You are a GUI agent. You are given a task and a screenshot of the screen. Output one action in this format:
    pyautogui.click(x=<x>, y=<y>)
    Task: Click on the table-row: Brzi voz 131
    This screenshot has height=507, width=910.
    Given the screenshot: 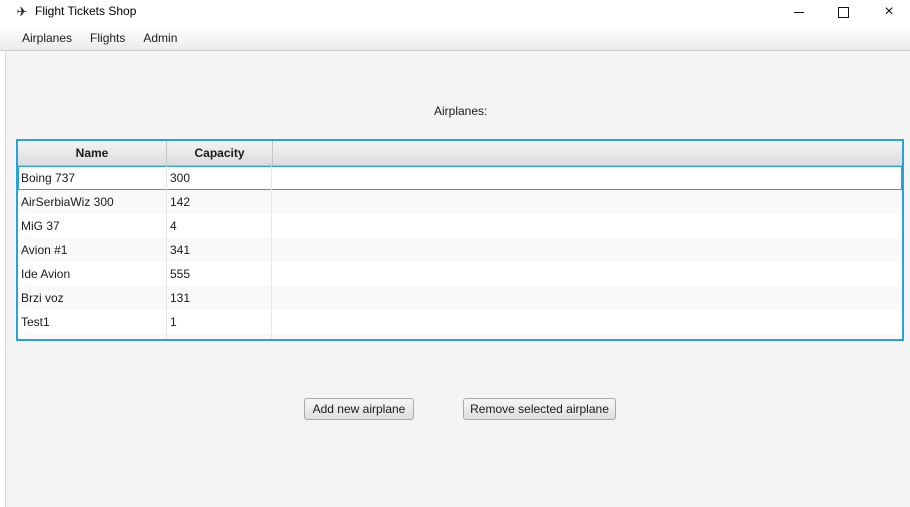 What is the action you would take?
    pyautogui.click(x=460, y=298)
    